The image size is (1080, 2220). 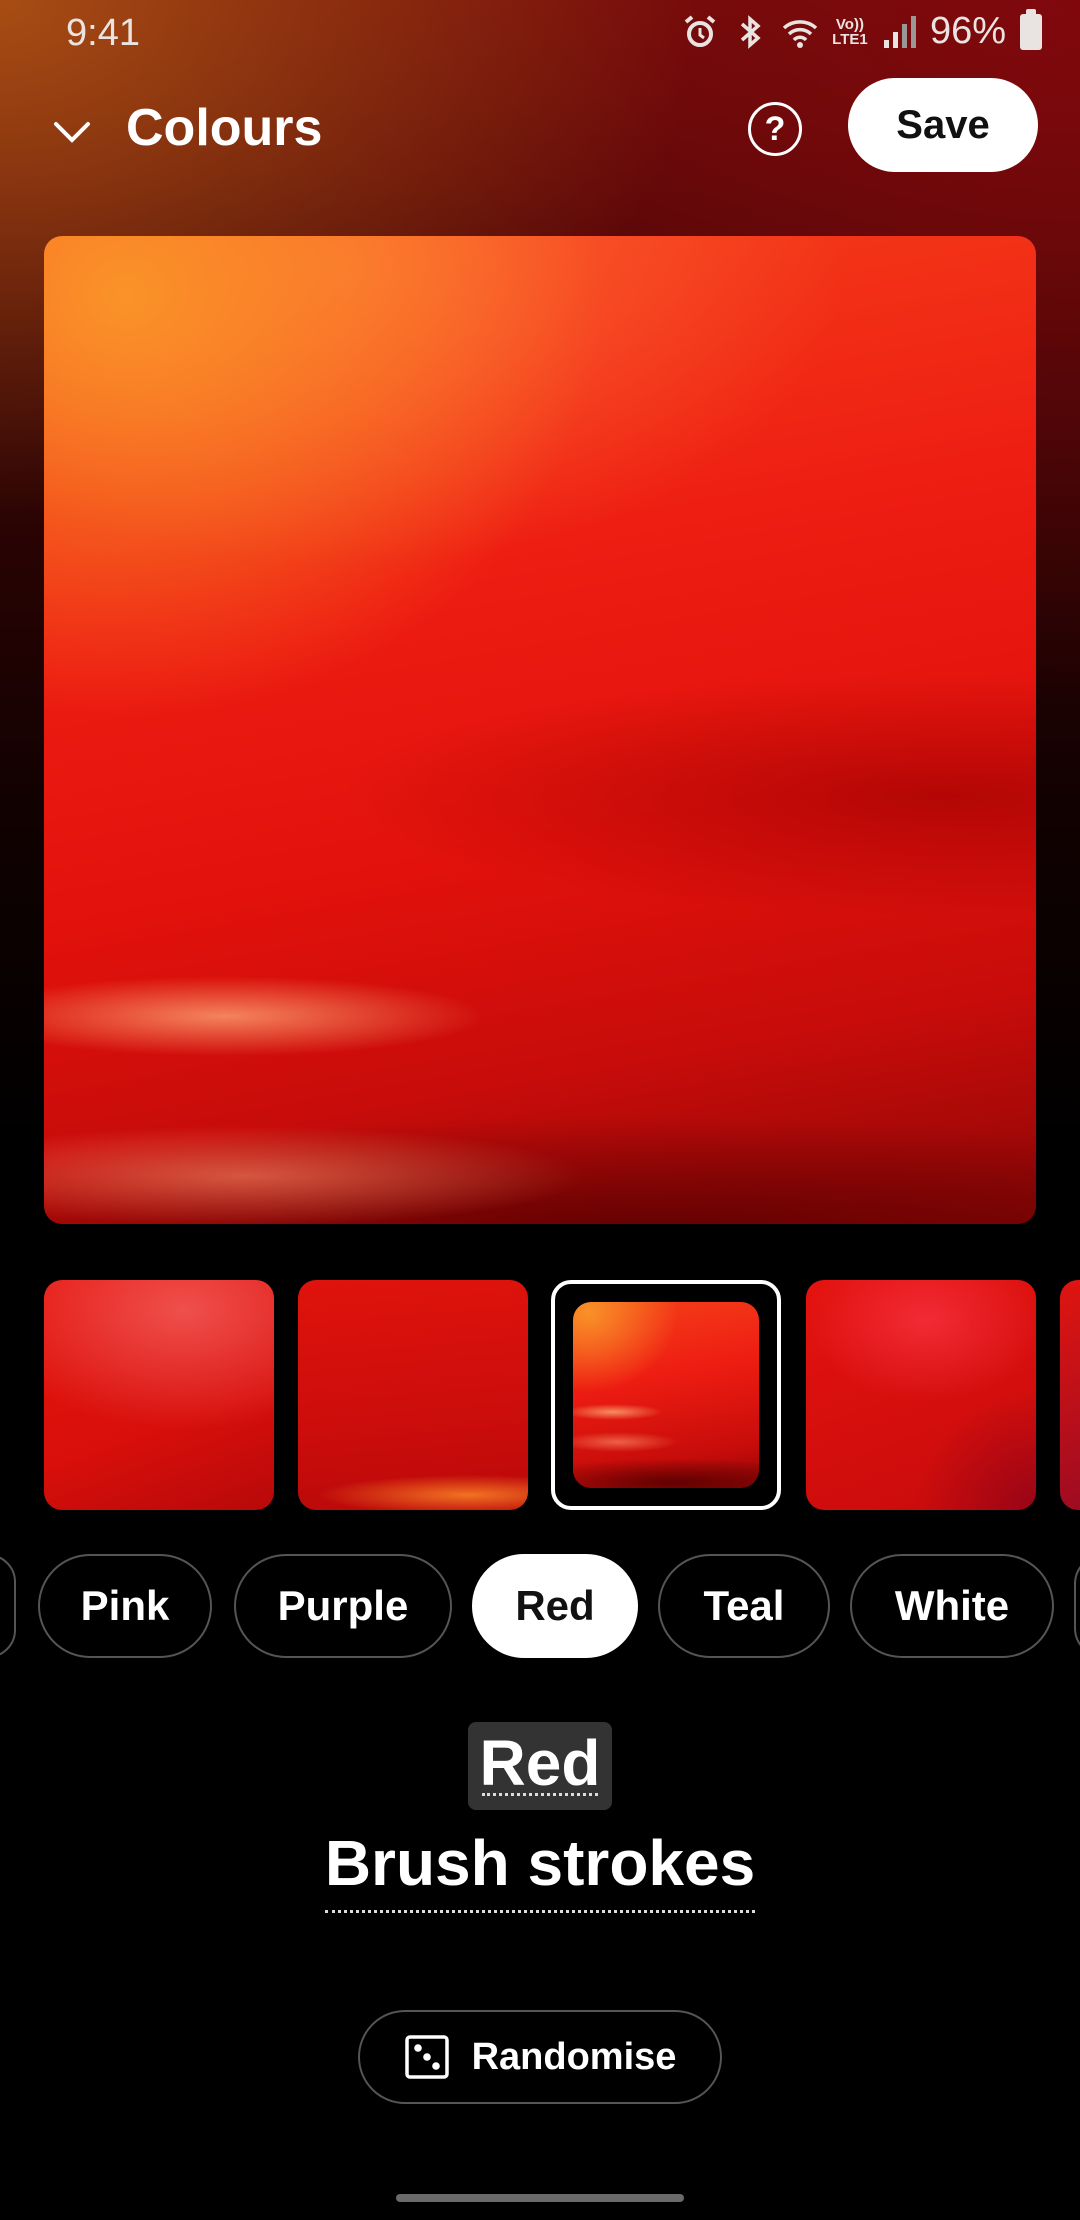 What do you see at coordinates (103, 33) in the screenshot?
I see `status-time: 9:41` at bounding box center [103, 33].